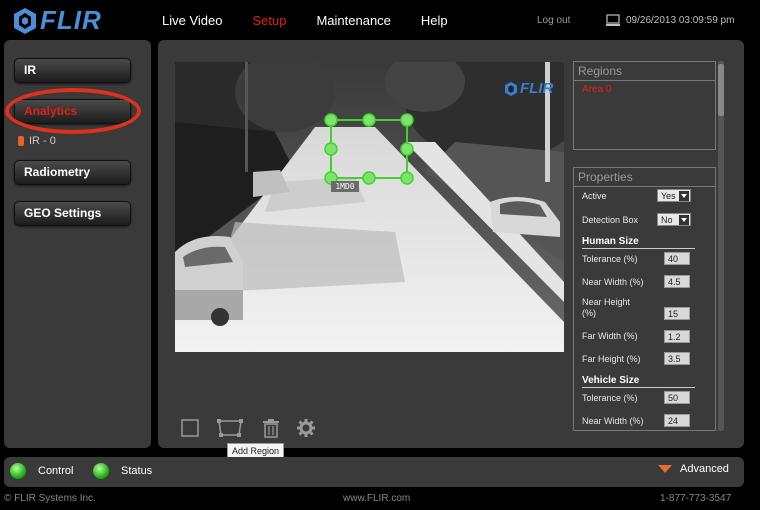 This screenshot has height=510, width=760. What do you see at coordinates (696, 498) in the screenshot?
I see `footer-phone: 1-877-773-3547` at bounding box center [696, 498].